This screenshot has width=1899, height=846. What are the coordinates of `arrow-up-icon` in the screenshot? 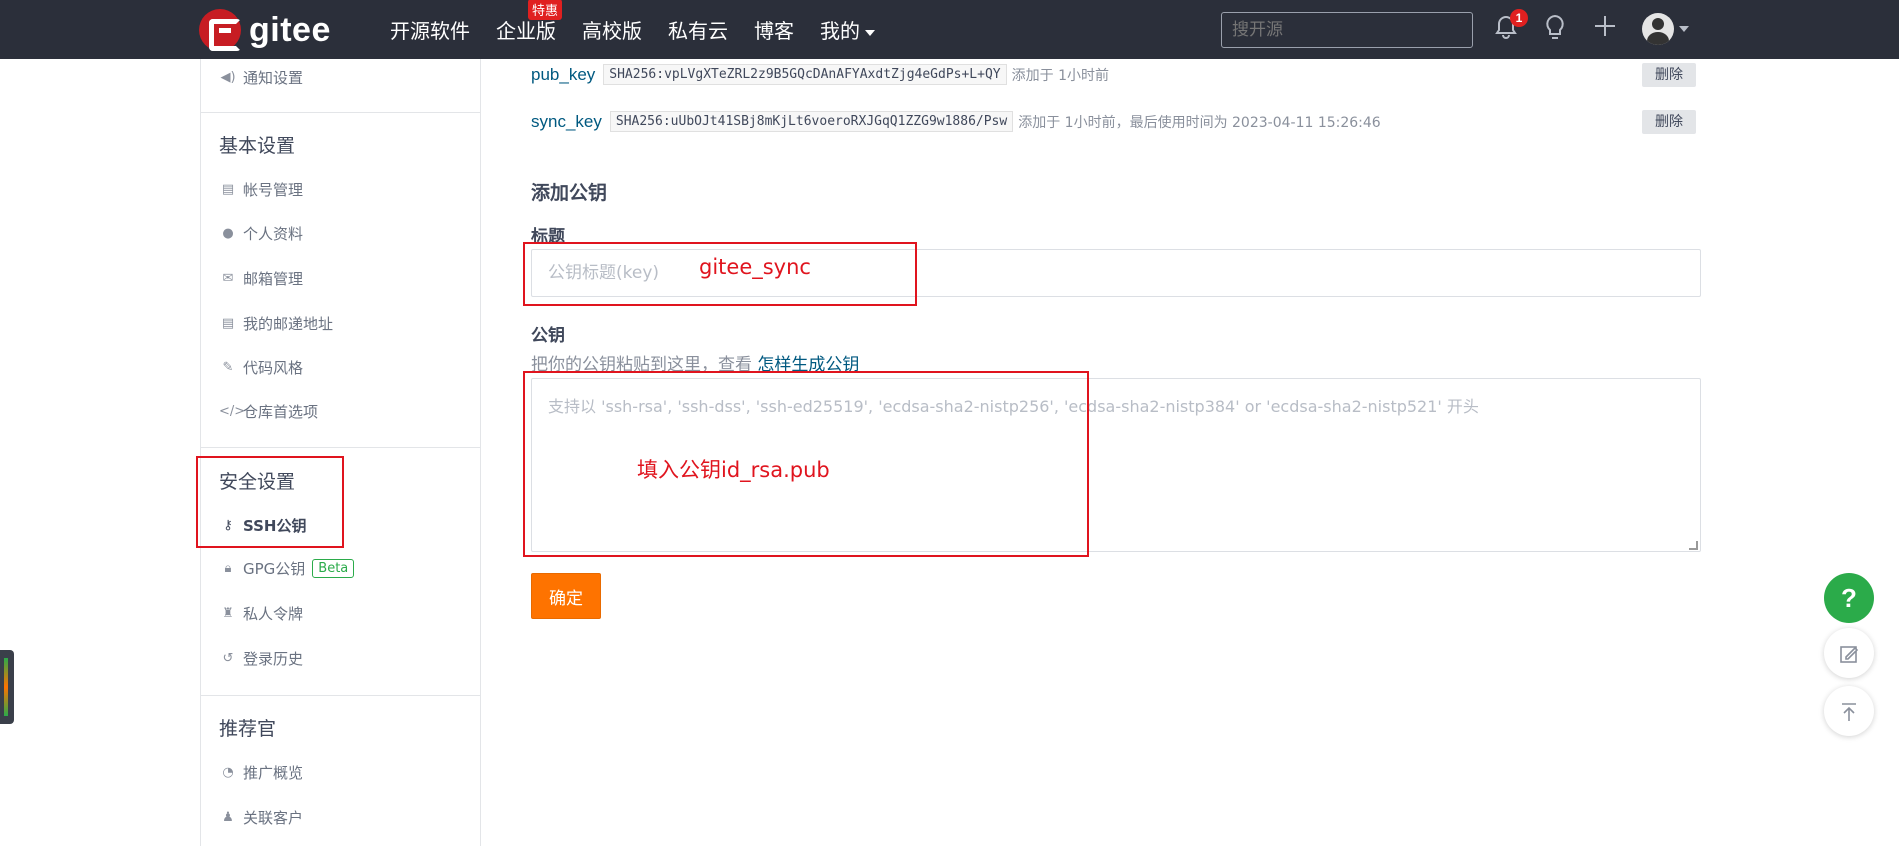 It's located at (1849, 710).